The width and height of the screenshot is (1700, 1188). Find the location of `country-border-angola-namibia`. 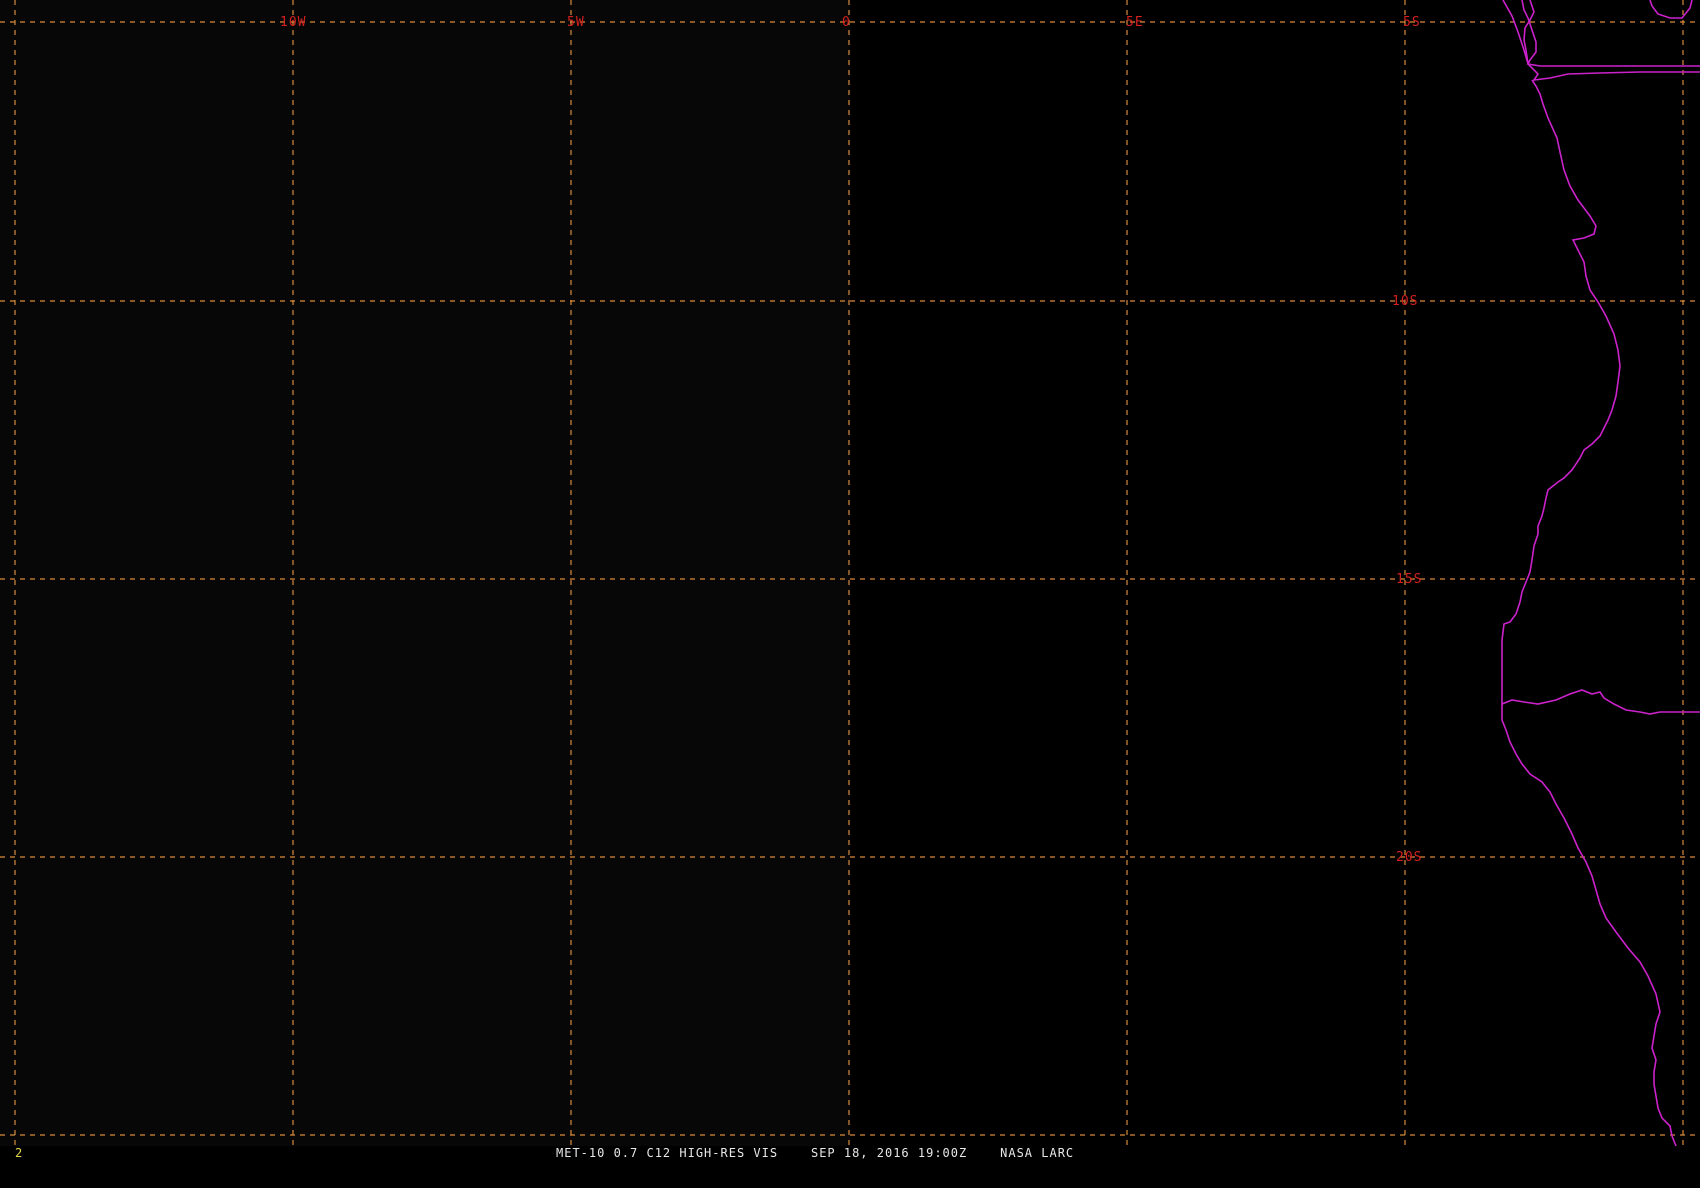

country-border-angola-namibia is located at coordinates (1600, 702).